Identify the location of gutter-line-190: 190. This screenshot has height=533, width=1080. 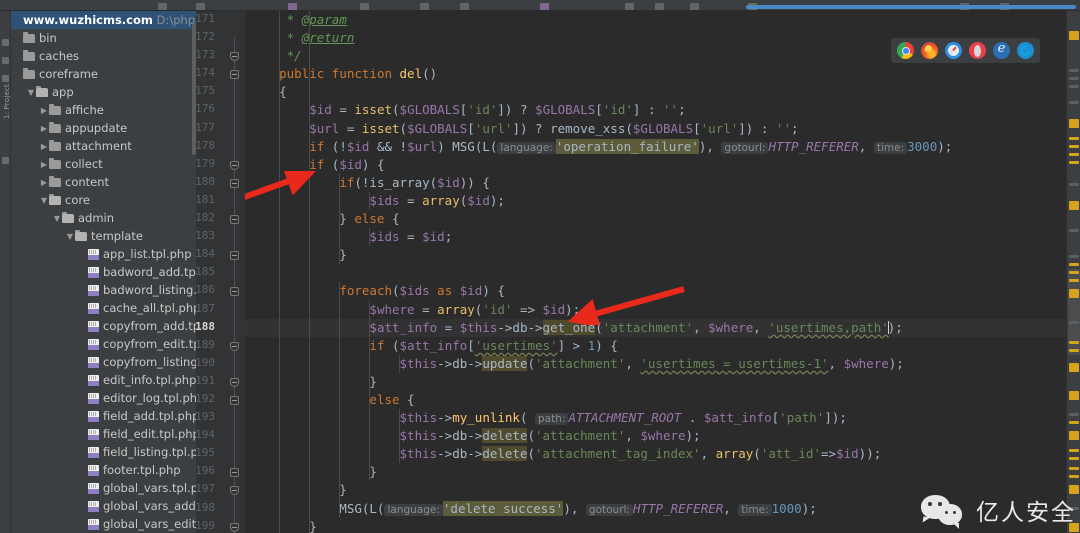
(220, 364).